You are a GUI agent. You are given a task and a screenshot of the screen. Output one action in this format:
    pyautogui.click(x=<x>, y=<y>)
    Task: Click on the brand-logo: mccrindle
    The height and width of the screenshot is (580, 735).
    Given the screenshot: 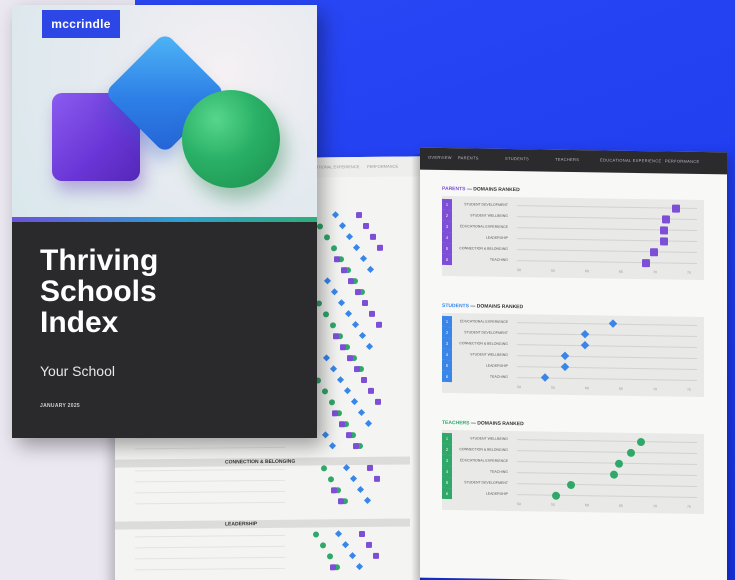 What is the action you would take?
    pyautogui.click(x=81, y=24)
    